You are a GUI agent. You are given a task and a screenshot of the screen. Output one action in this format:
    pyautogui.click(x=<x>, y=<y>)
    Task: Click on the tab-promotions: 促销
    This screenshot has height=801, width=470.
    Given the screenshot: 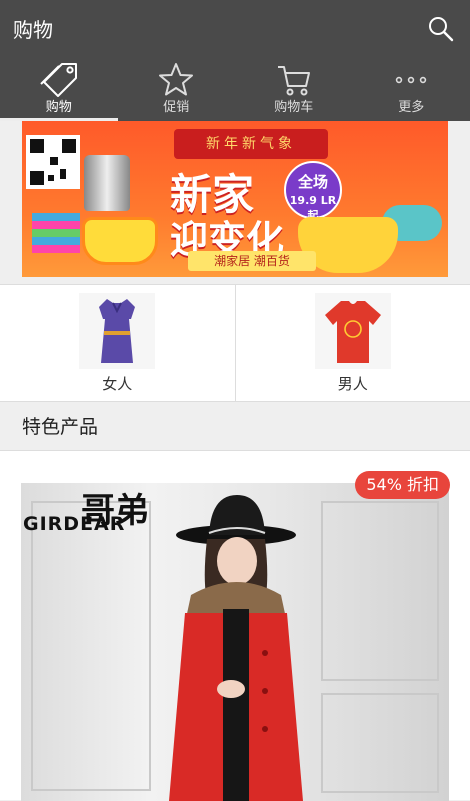 What is the action you would take?
    pyautogui.click(x=177, y=89)
    